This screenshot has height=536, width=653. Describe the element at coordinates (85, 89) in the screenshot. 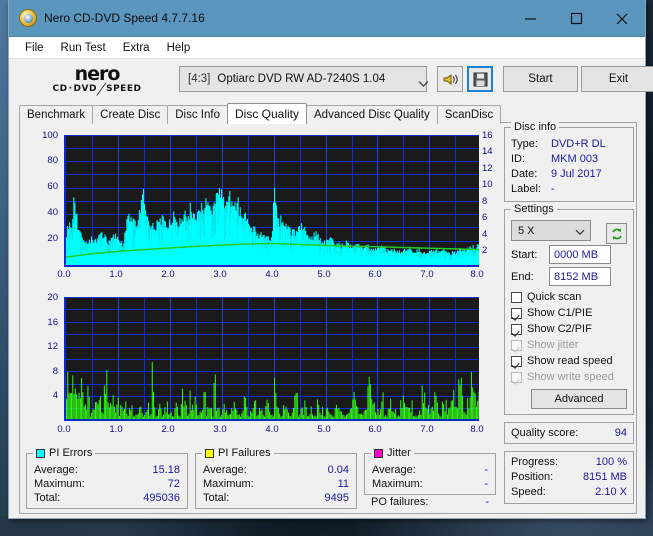

I see `brand-dvd-text: DVD` at that location.